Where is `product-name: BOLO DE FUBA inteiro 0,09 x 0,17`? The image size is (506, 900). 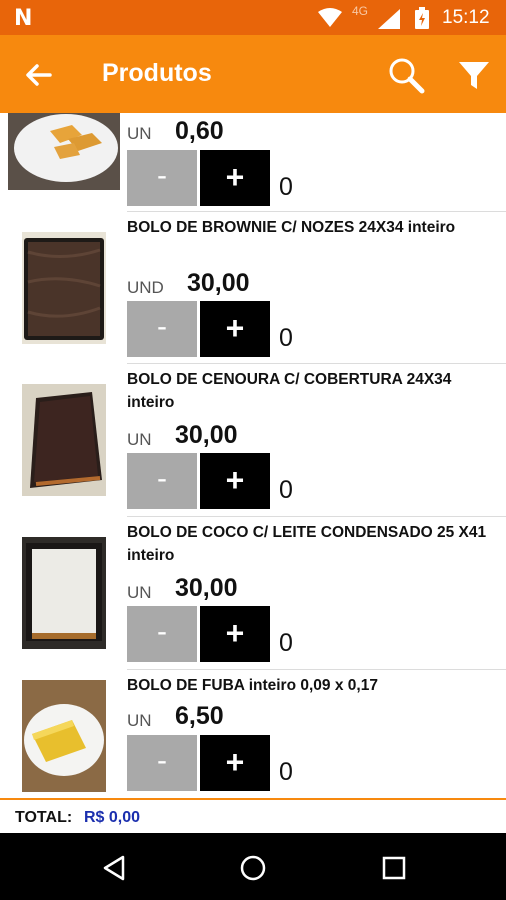 product-name: BOLO DE FUBA inteiro 0,09 x 0,17 is located at coordinates (252, 685).